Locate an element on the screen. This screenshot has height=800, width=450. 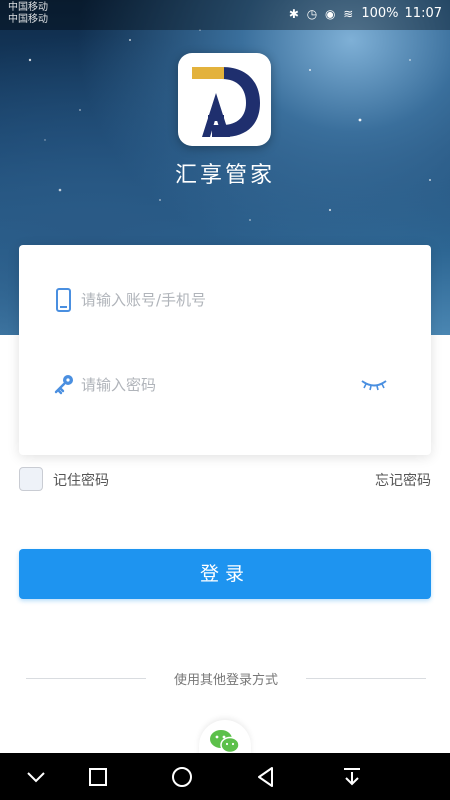
login-button: 登录 is located at coordinates (225, 574).